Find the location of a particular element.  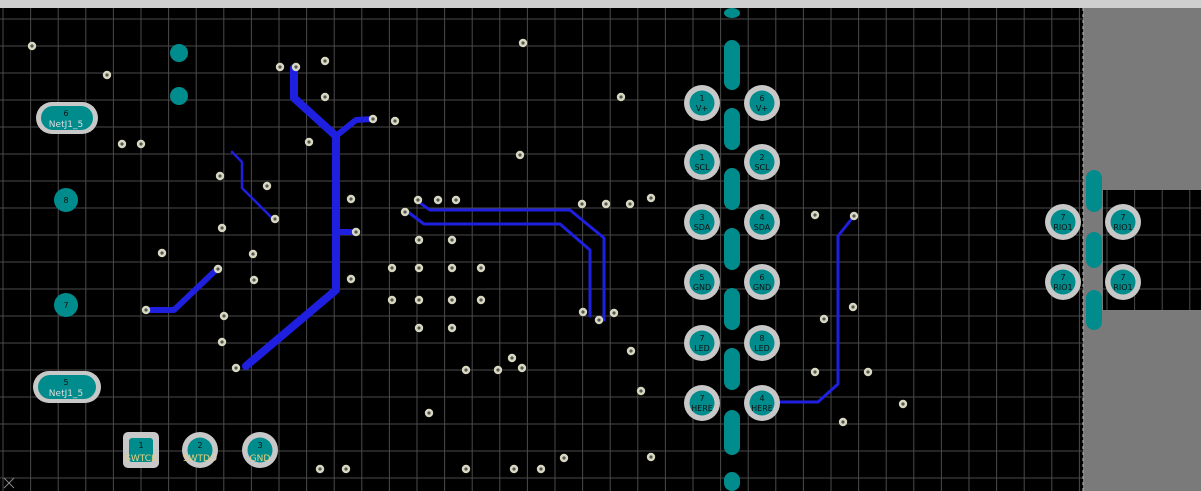

header-pad: 5GND is located at coordinates (702, 282).